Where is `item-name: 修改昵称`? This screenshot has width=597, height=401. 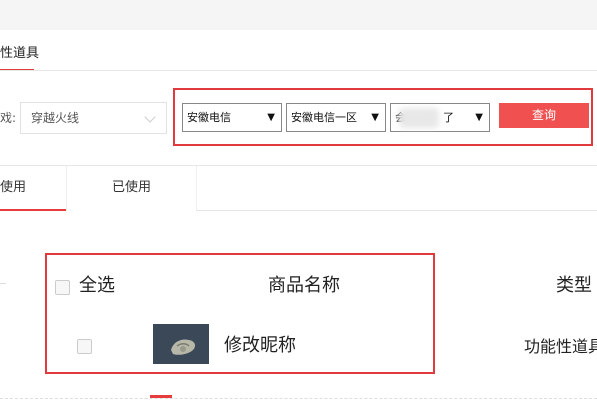
item-name: 修改昵称 is located at coordinates (260, 345).